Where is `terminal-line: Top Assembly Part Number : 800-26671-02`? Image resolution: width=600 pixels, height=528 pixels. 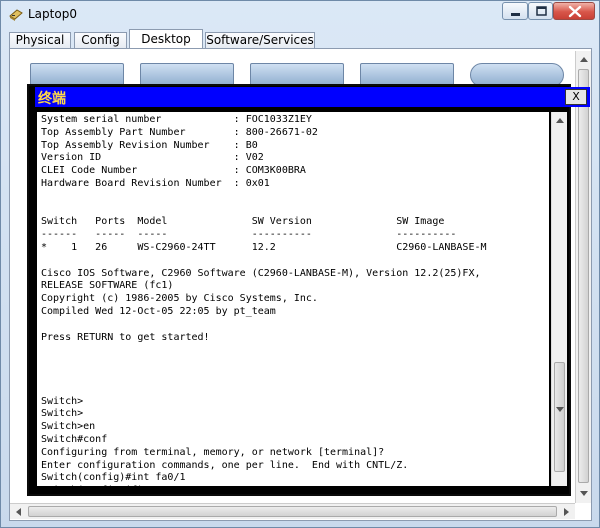 terminal-line: Top Assembly Part Number : 800-26671-02 is located at coordinates (179, 132).